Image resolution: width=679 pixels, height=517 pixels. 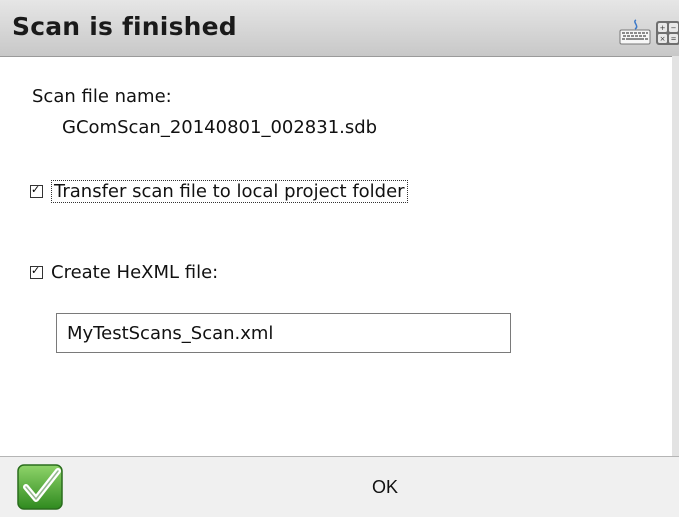 I want to click on ok-button-label: OK, so click(x=385, y=487).